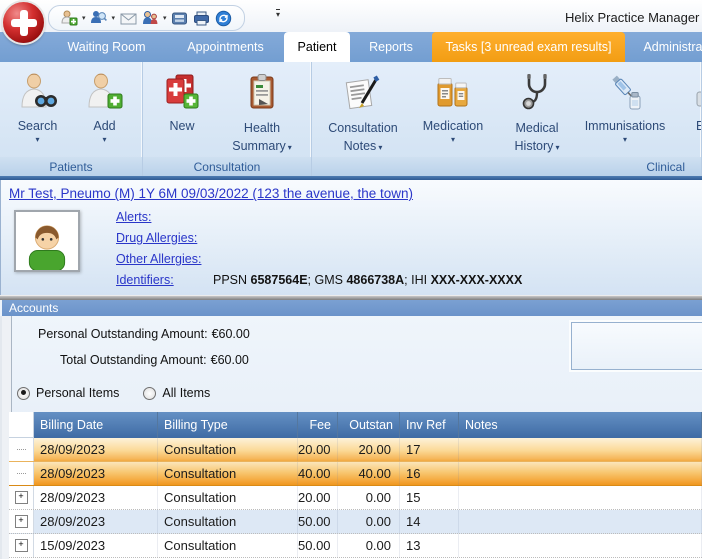 This screenshot has height=559, width=702. I want to click on column-header-billing-date: Billing Date, so click(96, 425).